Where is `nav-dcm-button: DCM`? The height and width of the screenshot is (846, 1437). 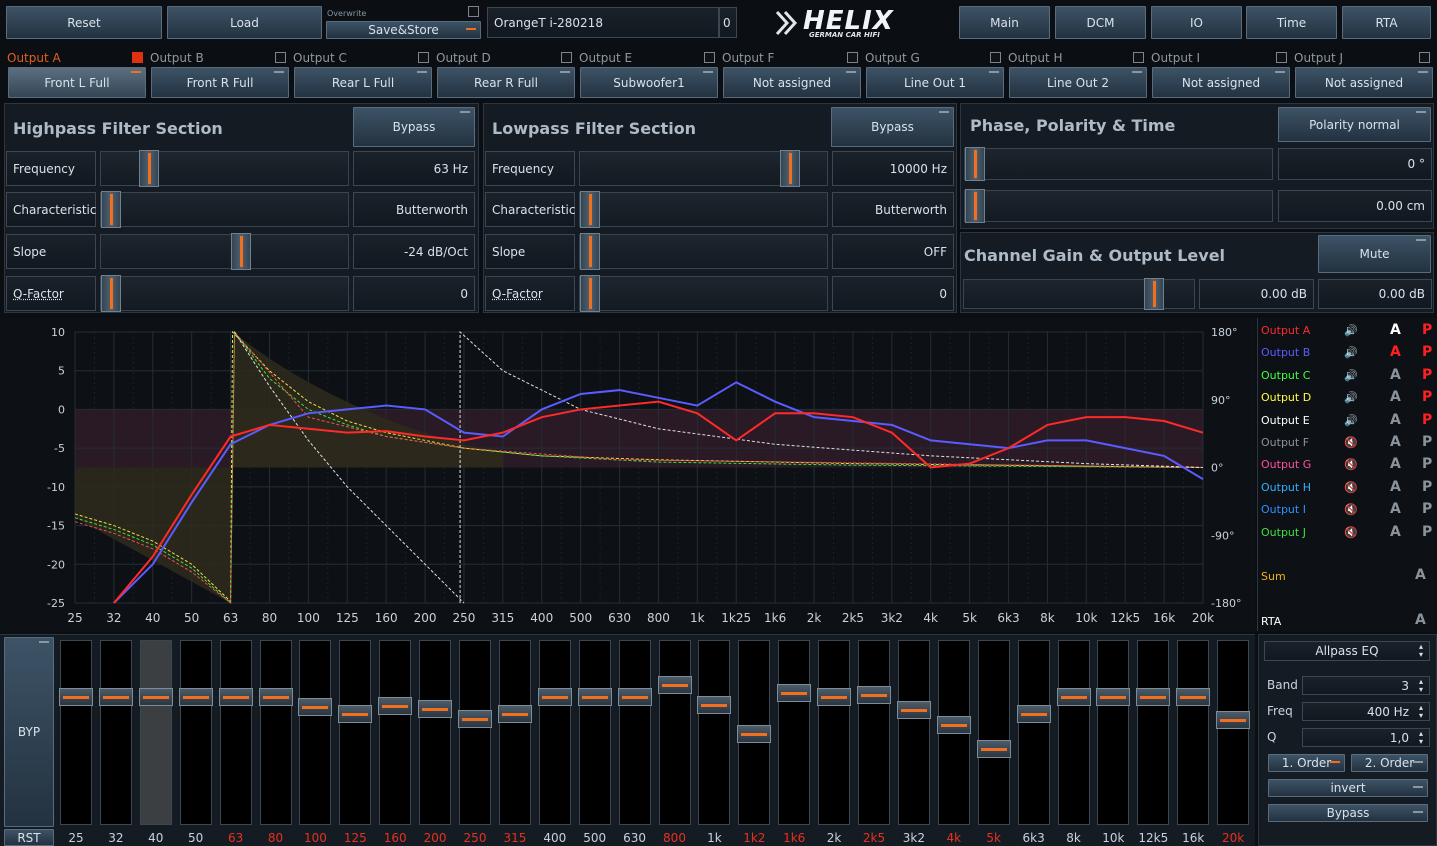
nav-dcm-button: DCM is located at coordinates (1100, 22).